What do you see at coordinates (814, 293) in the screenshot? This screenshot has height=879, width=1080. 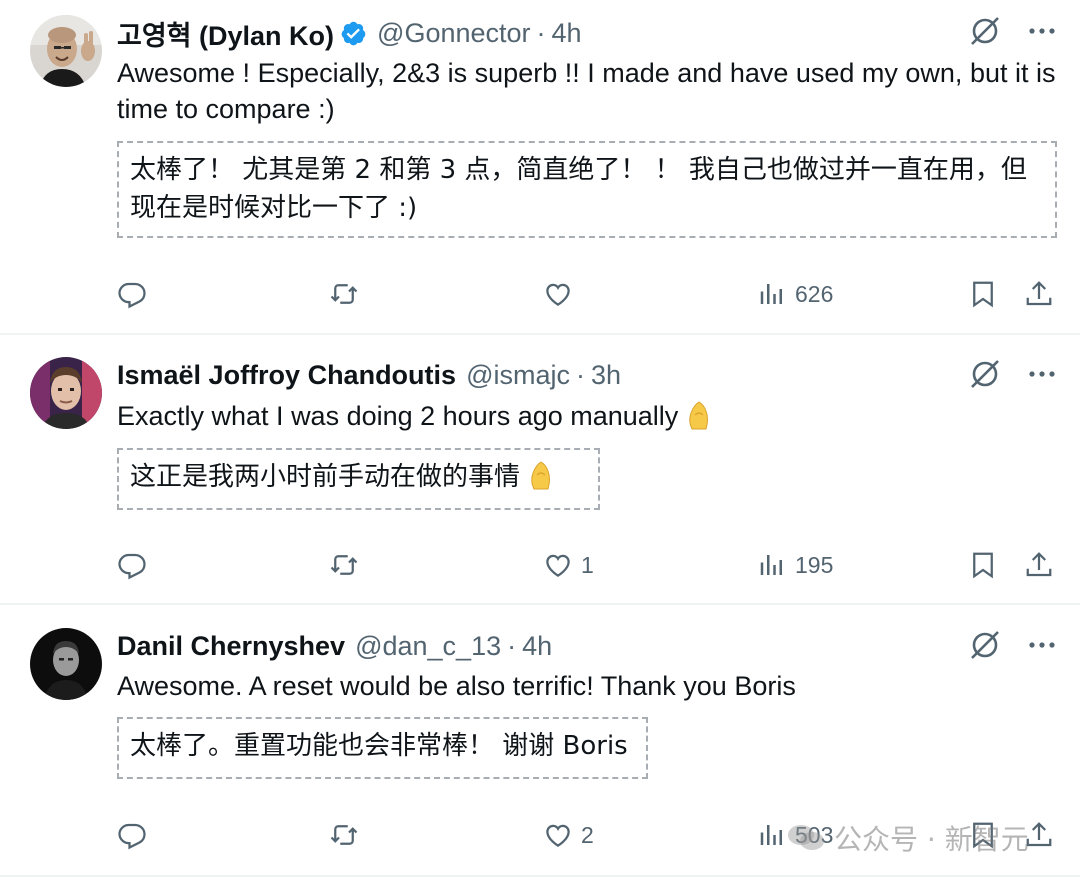 I see `view-count: 626` at bounding box center [814, 293].